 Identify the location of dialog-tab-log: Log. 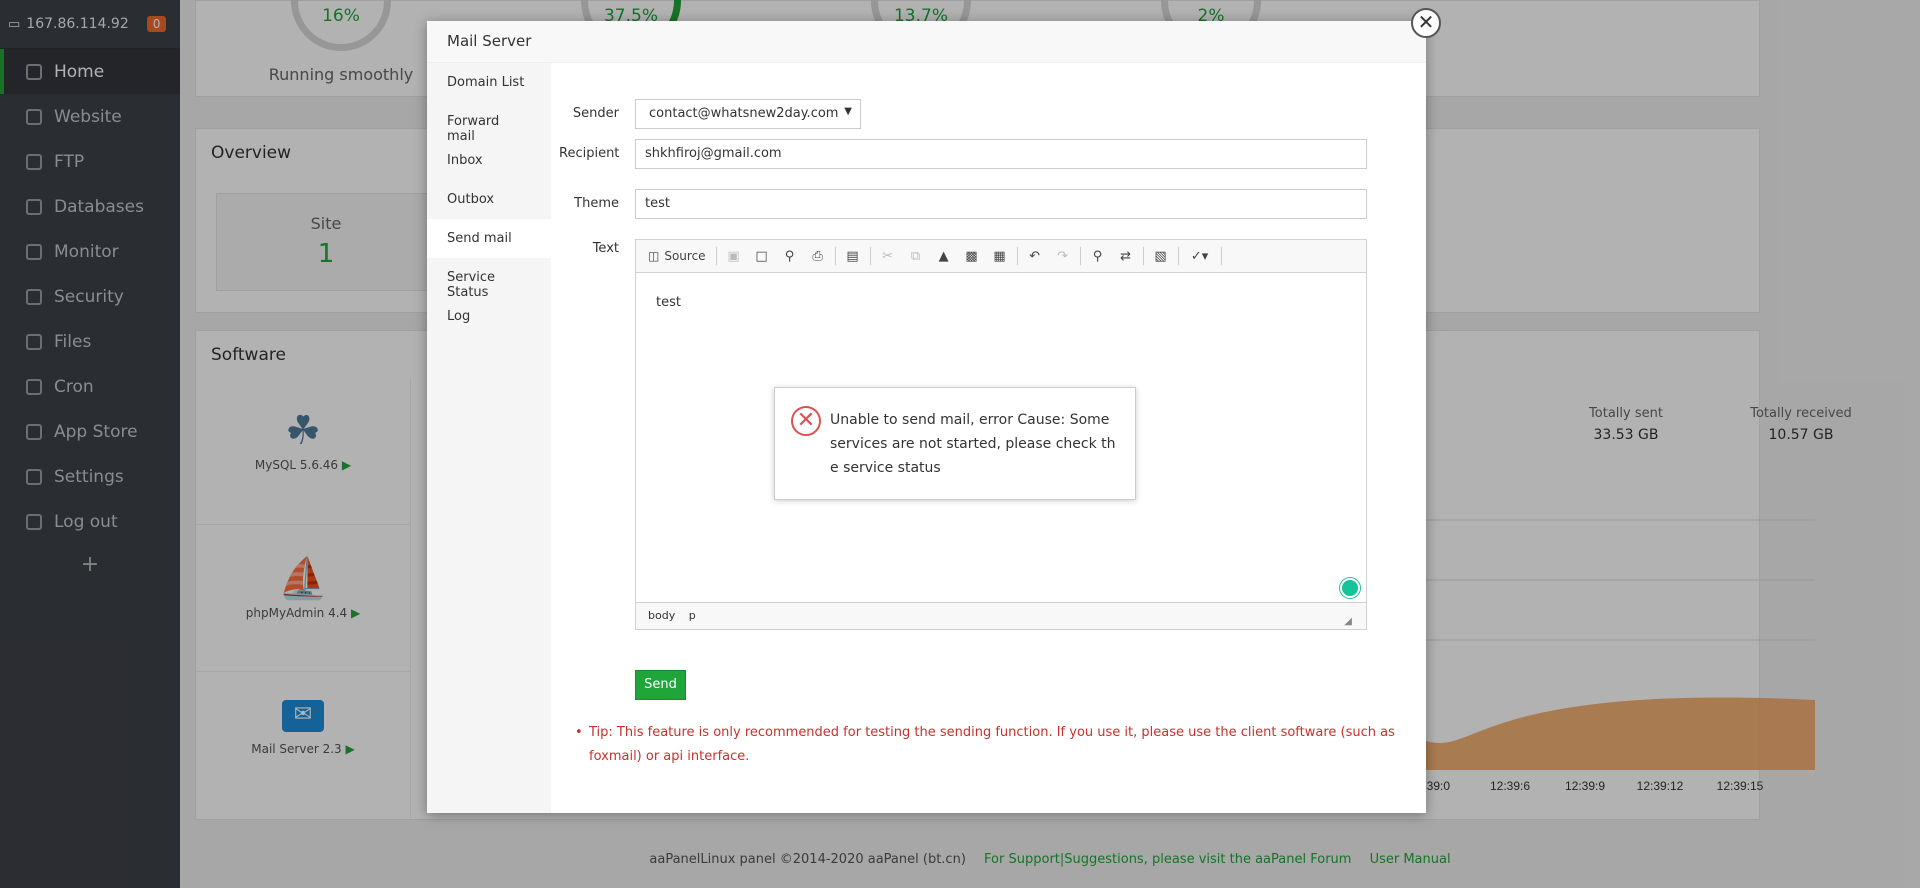
(489, 316).